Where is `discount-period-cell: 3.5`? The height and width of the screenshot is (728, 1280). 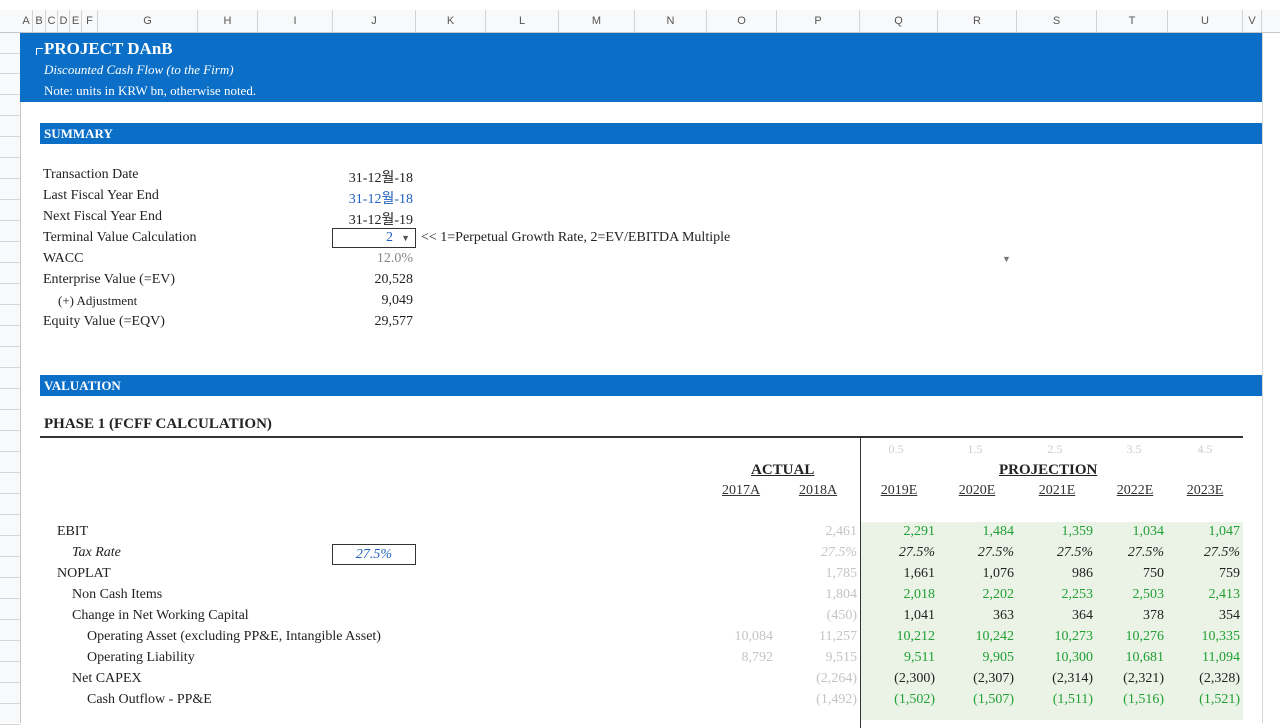 discount-period-cell: 3.5 is located at coordinates (1134, 449).